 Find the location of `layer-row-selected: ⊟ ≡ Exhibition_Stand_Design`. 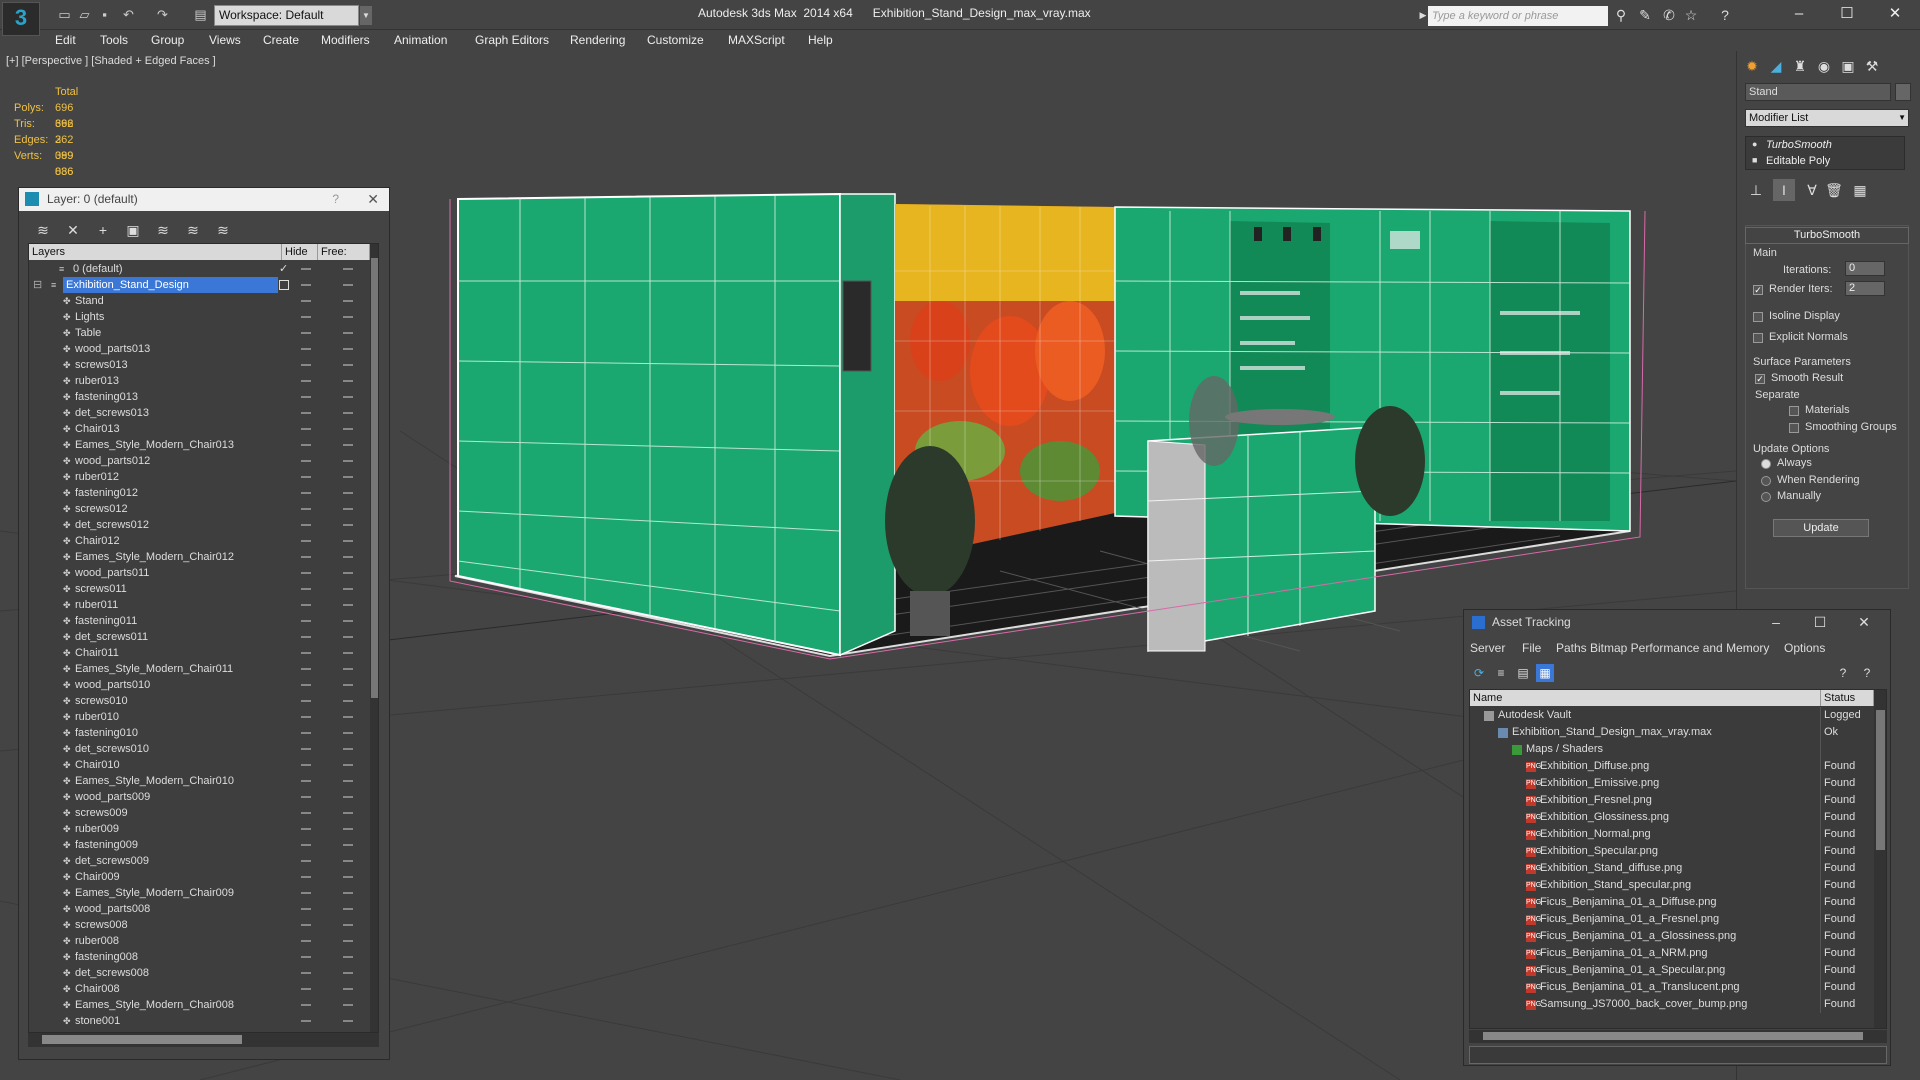

layer-row-selected: ⊟ ≡ Exhibition_Stand_Design is located at coordinates (199, 285).